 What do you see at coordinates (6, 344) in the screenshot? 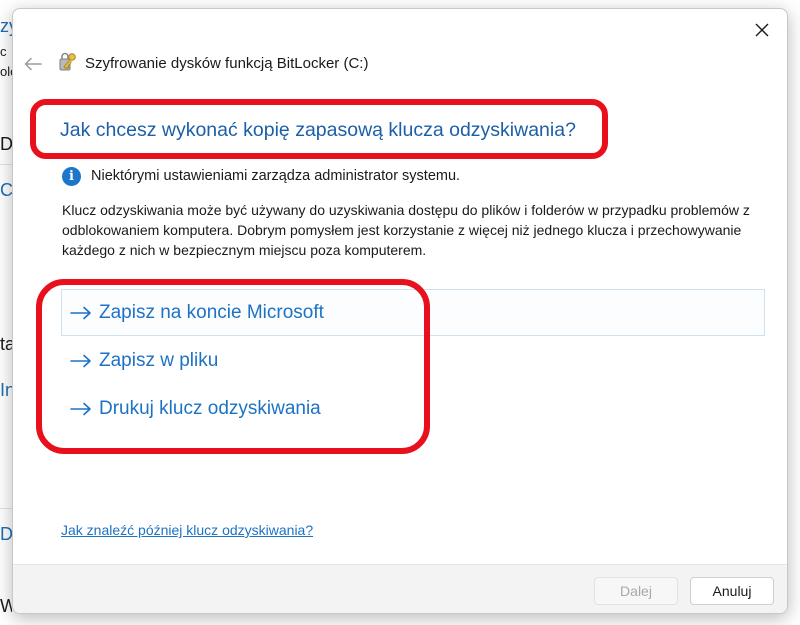
I see `bg-fragment: ta` at bounding box center [6, 344].